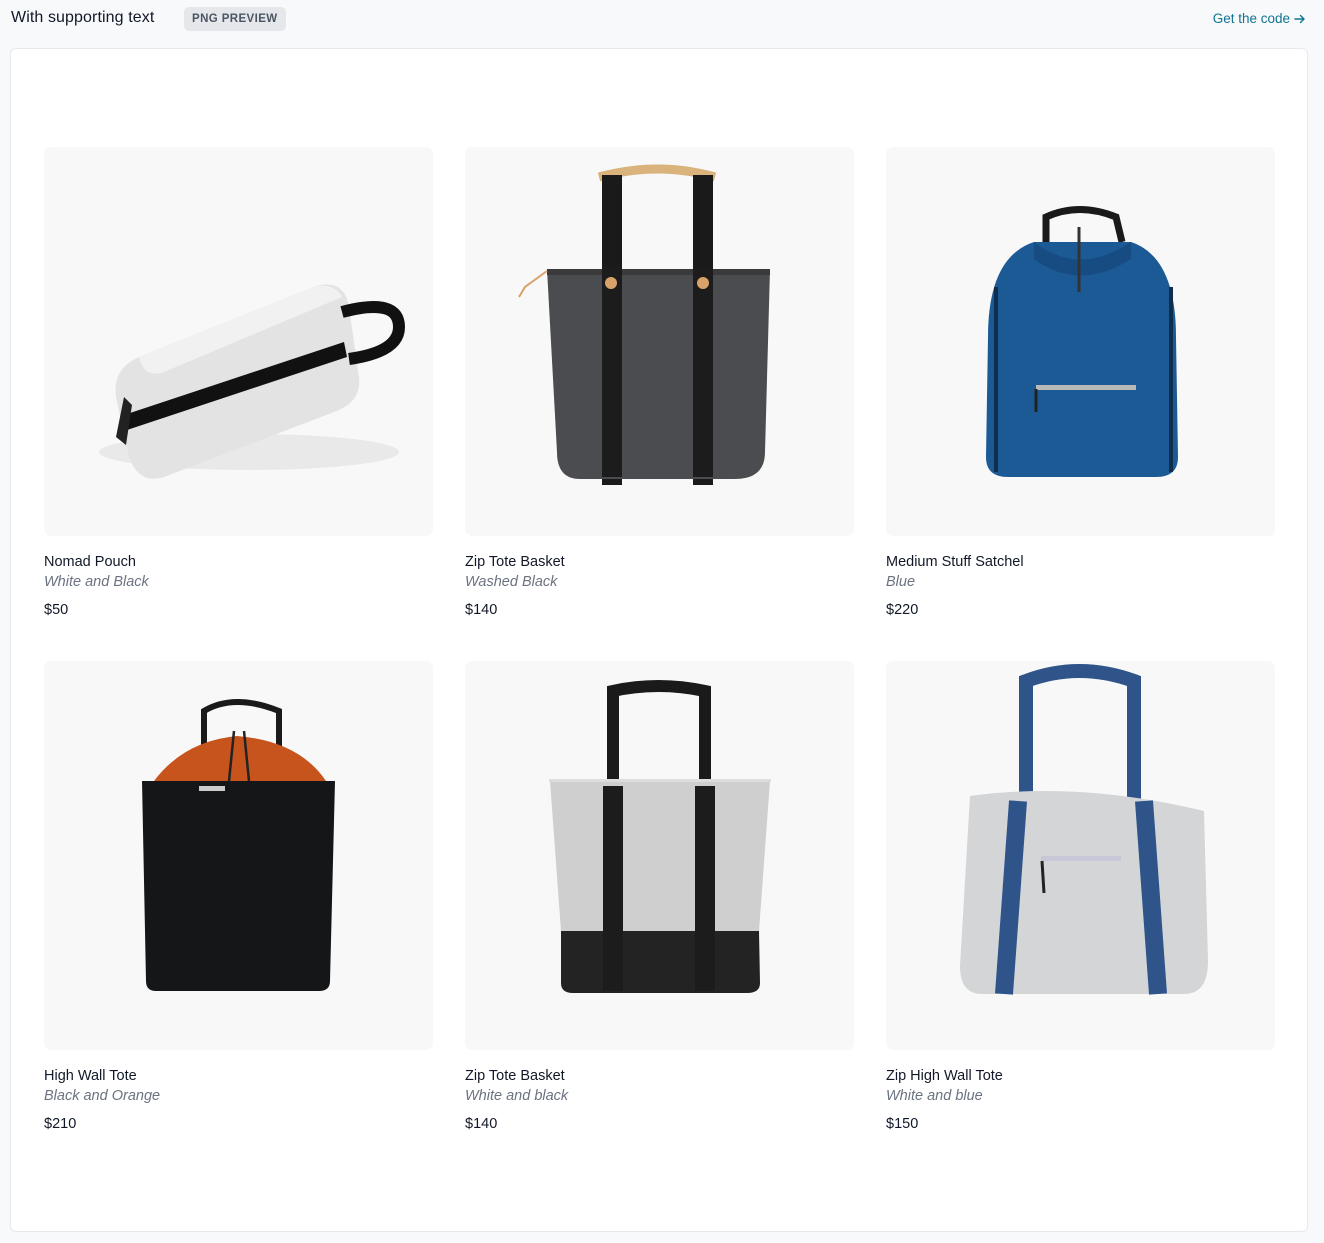  What do you see at coordinates (96, 582) in the screenshot?
I see `product-color: White and Black` at bounding box center [96, 582].